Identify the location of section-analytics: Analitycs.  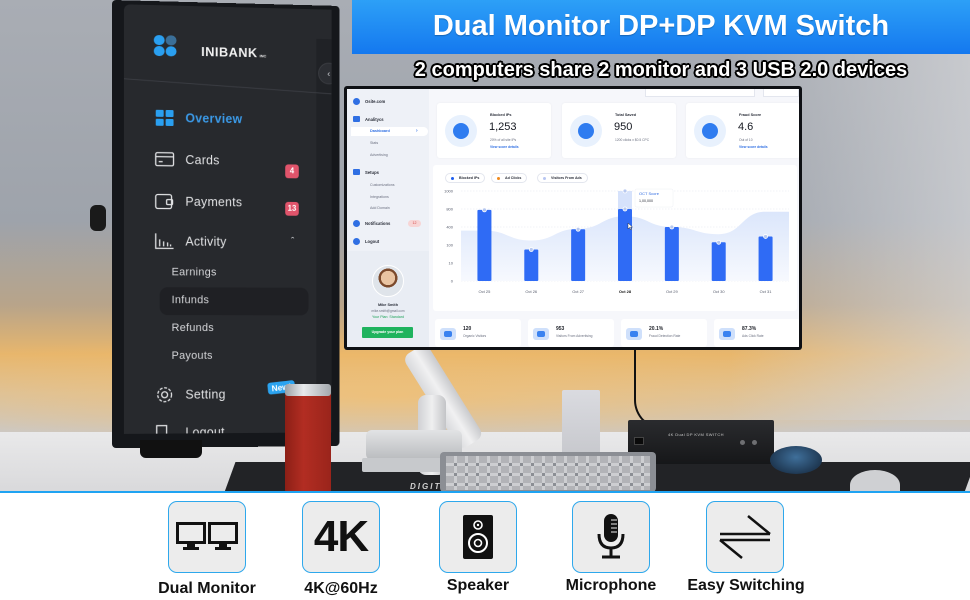
(368, 119).